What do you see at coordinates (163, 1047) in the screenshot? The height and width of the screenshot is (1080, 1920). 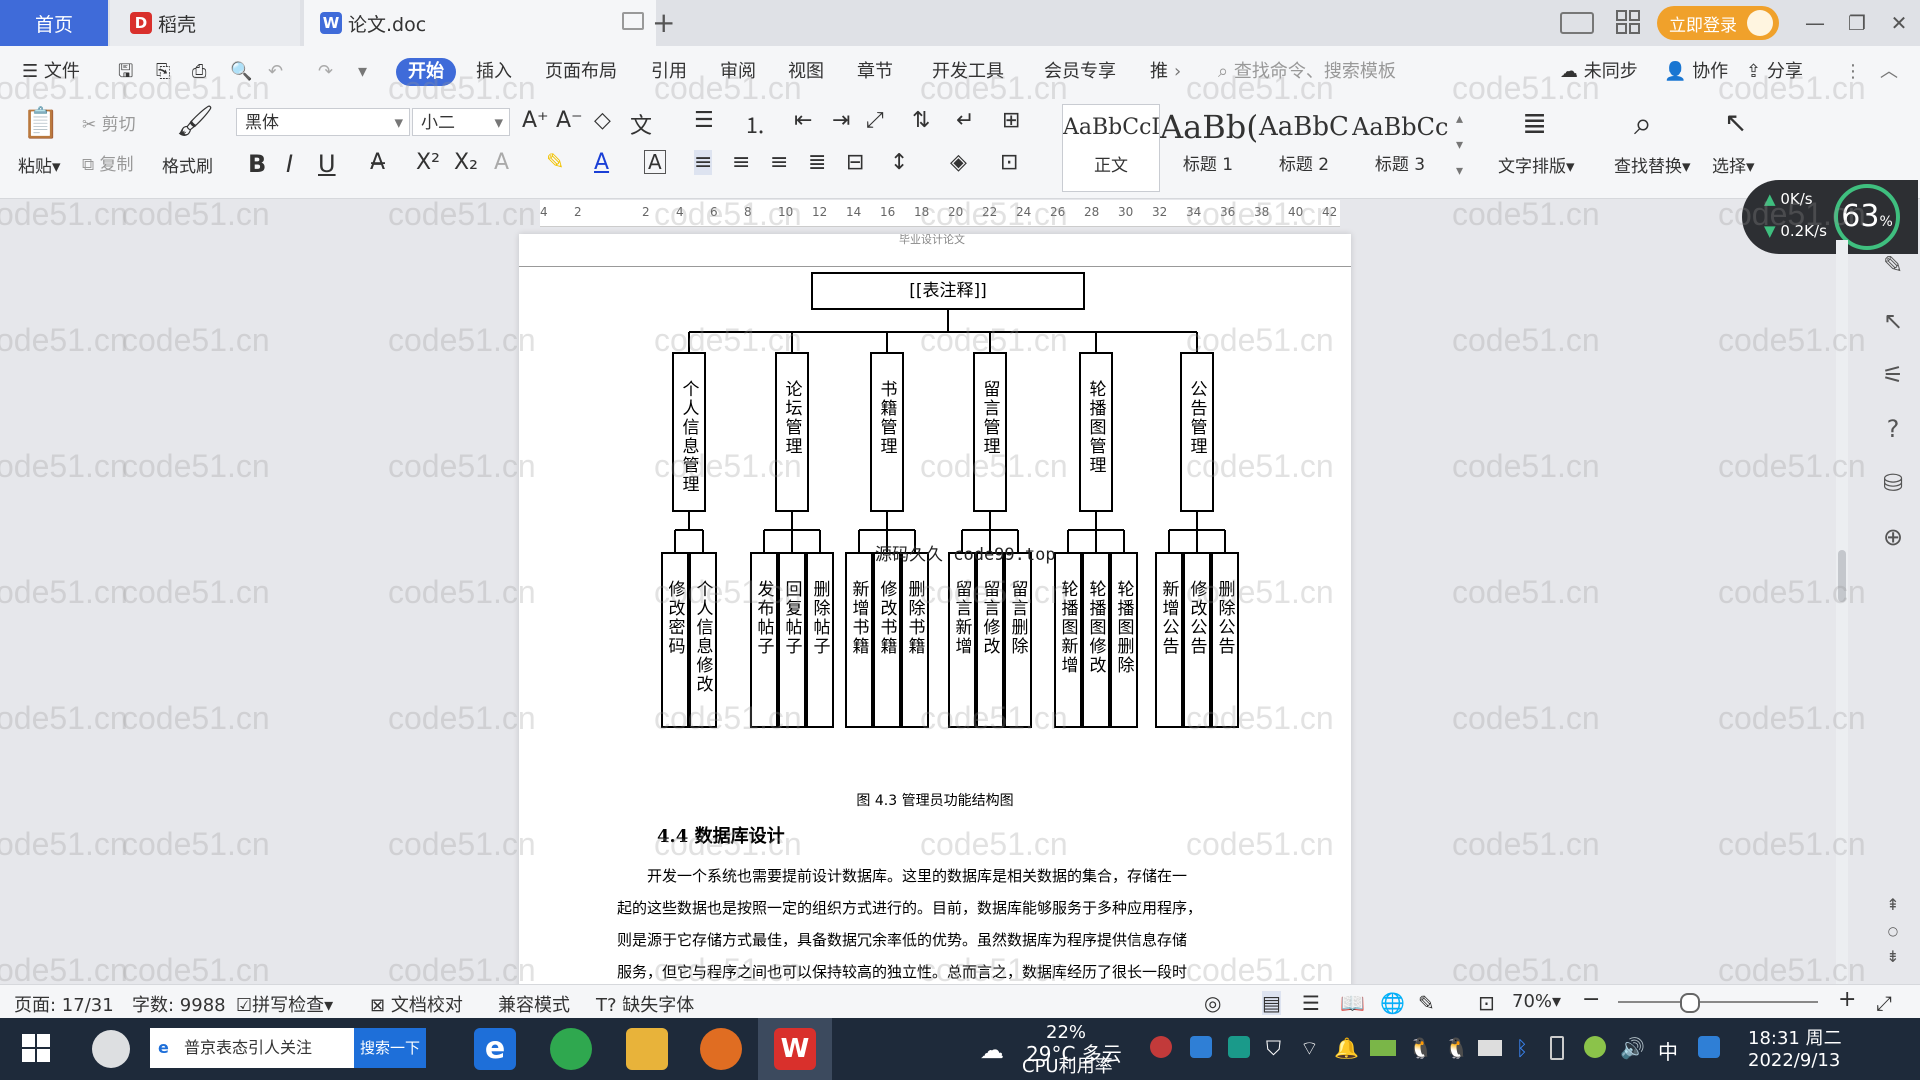 I see `ie-small-icon: e` at bounding box center [163, 1047].